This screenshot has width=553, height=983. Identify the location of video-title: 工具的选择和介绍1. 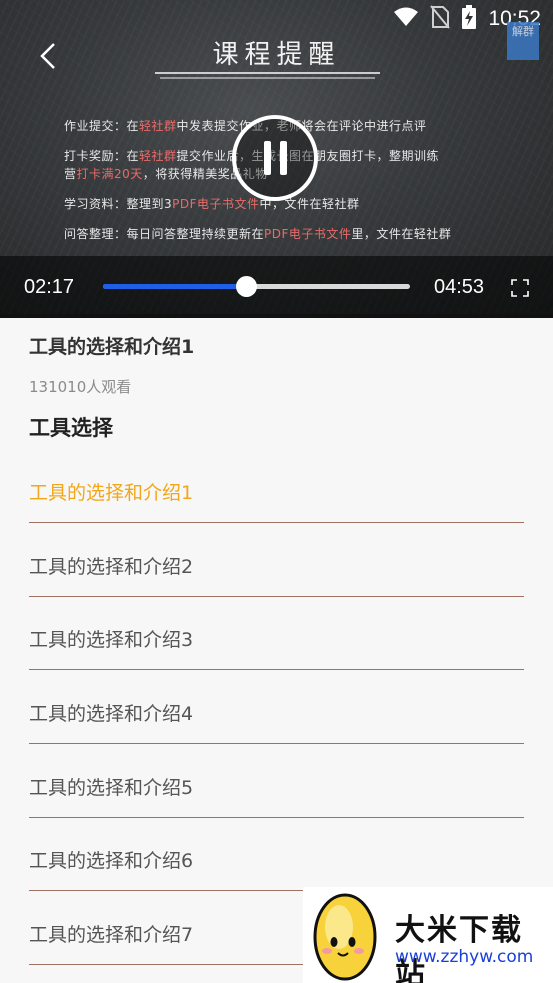
(112, 347).